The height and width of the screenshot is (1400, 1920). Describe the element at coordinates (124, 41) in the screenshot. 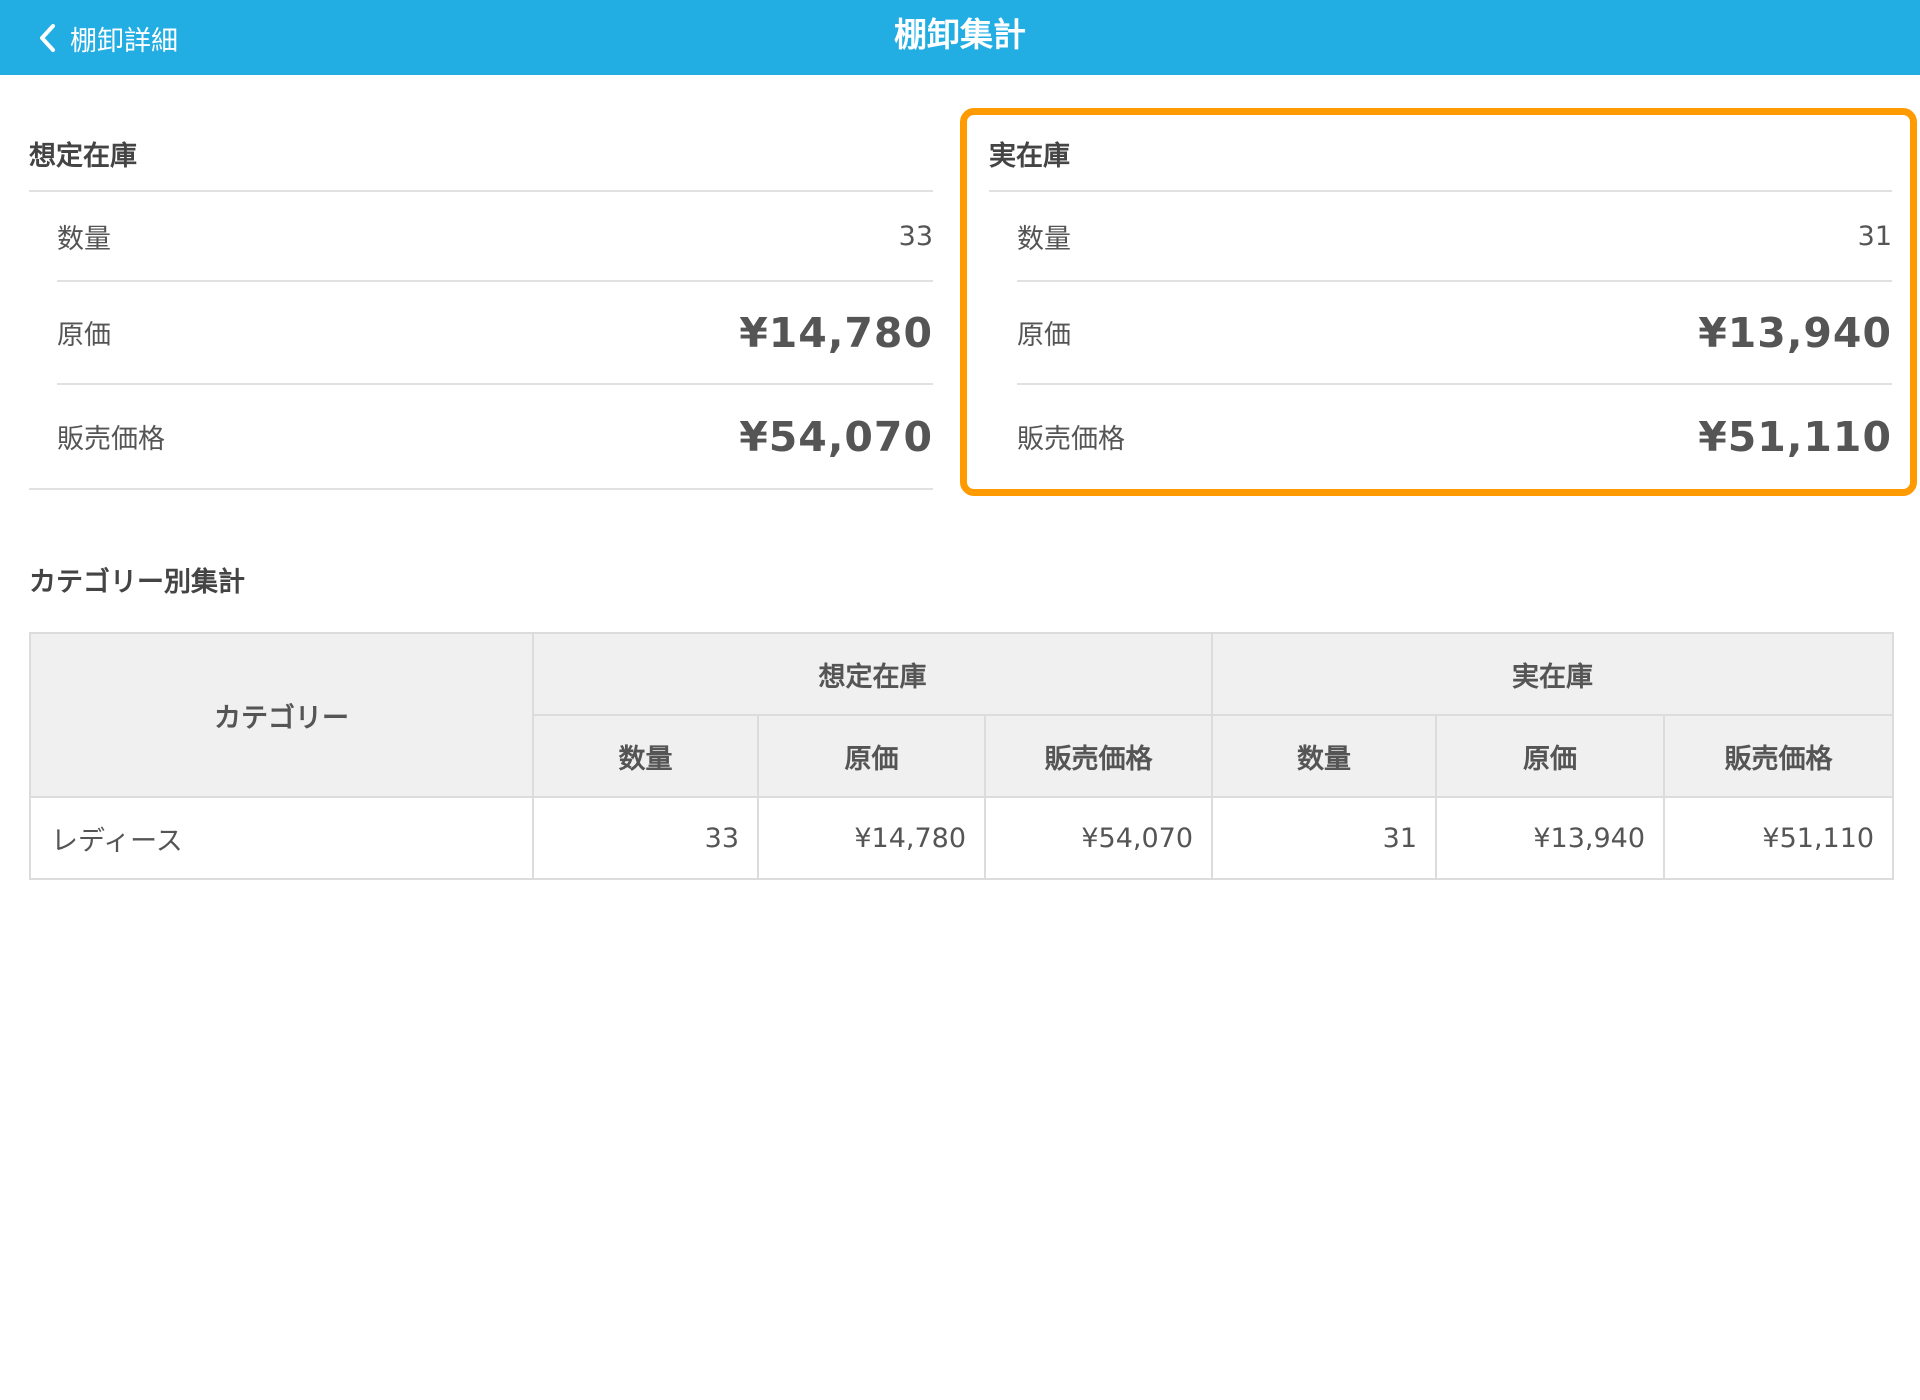

I see `back-button-label: 棚卸詳細` at that location.